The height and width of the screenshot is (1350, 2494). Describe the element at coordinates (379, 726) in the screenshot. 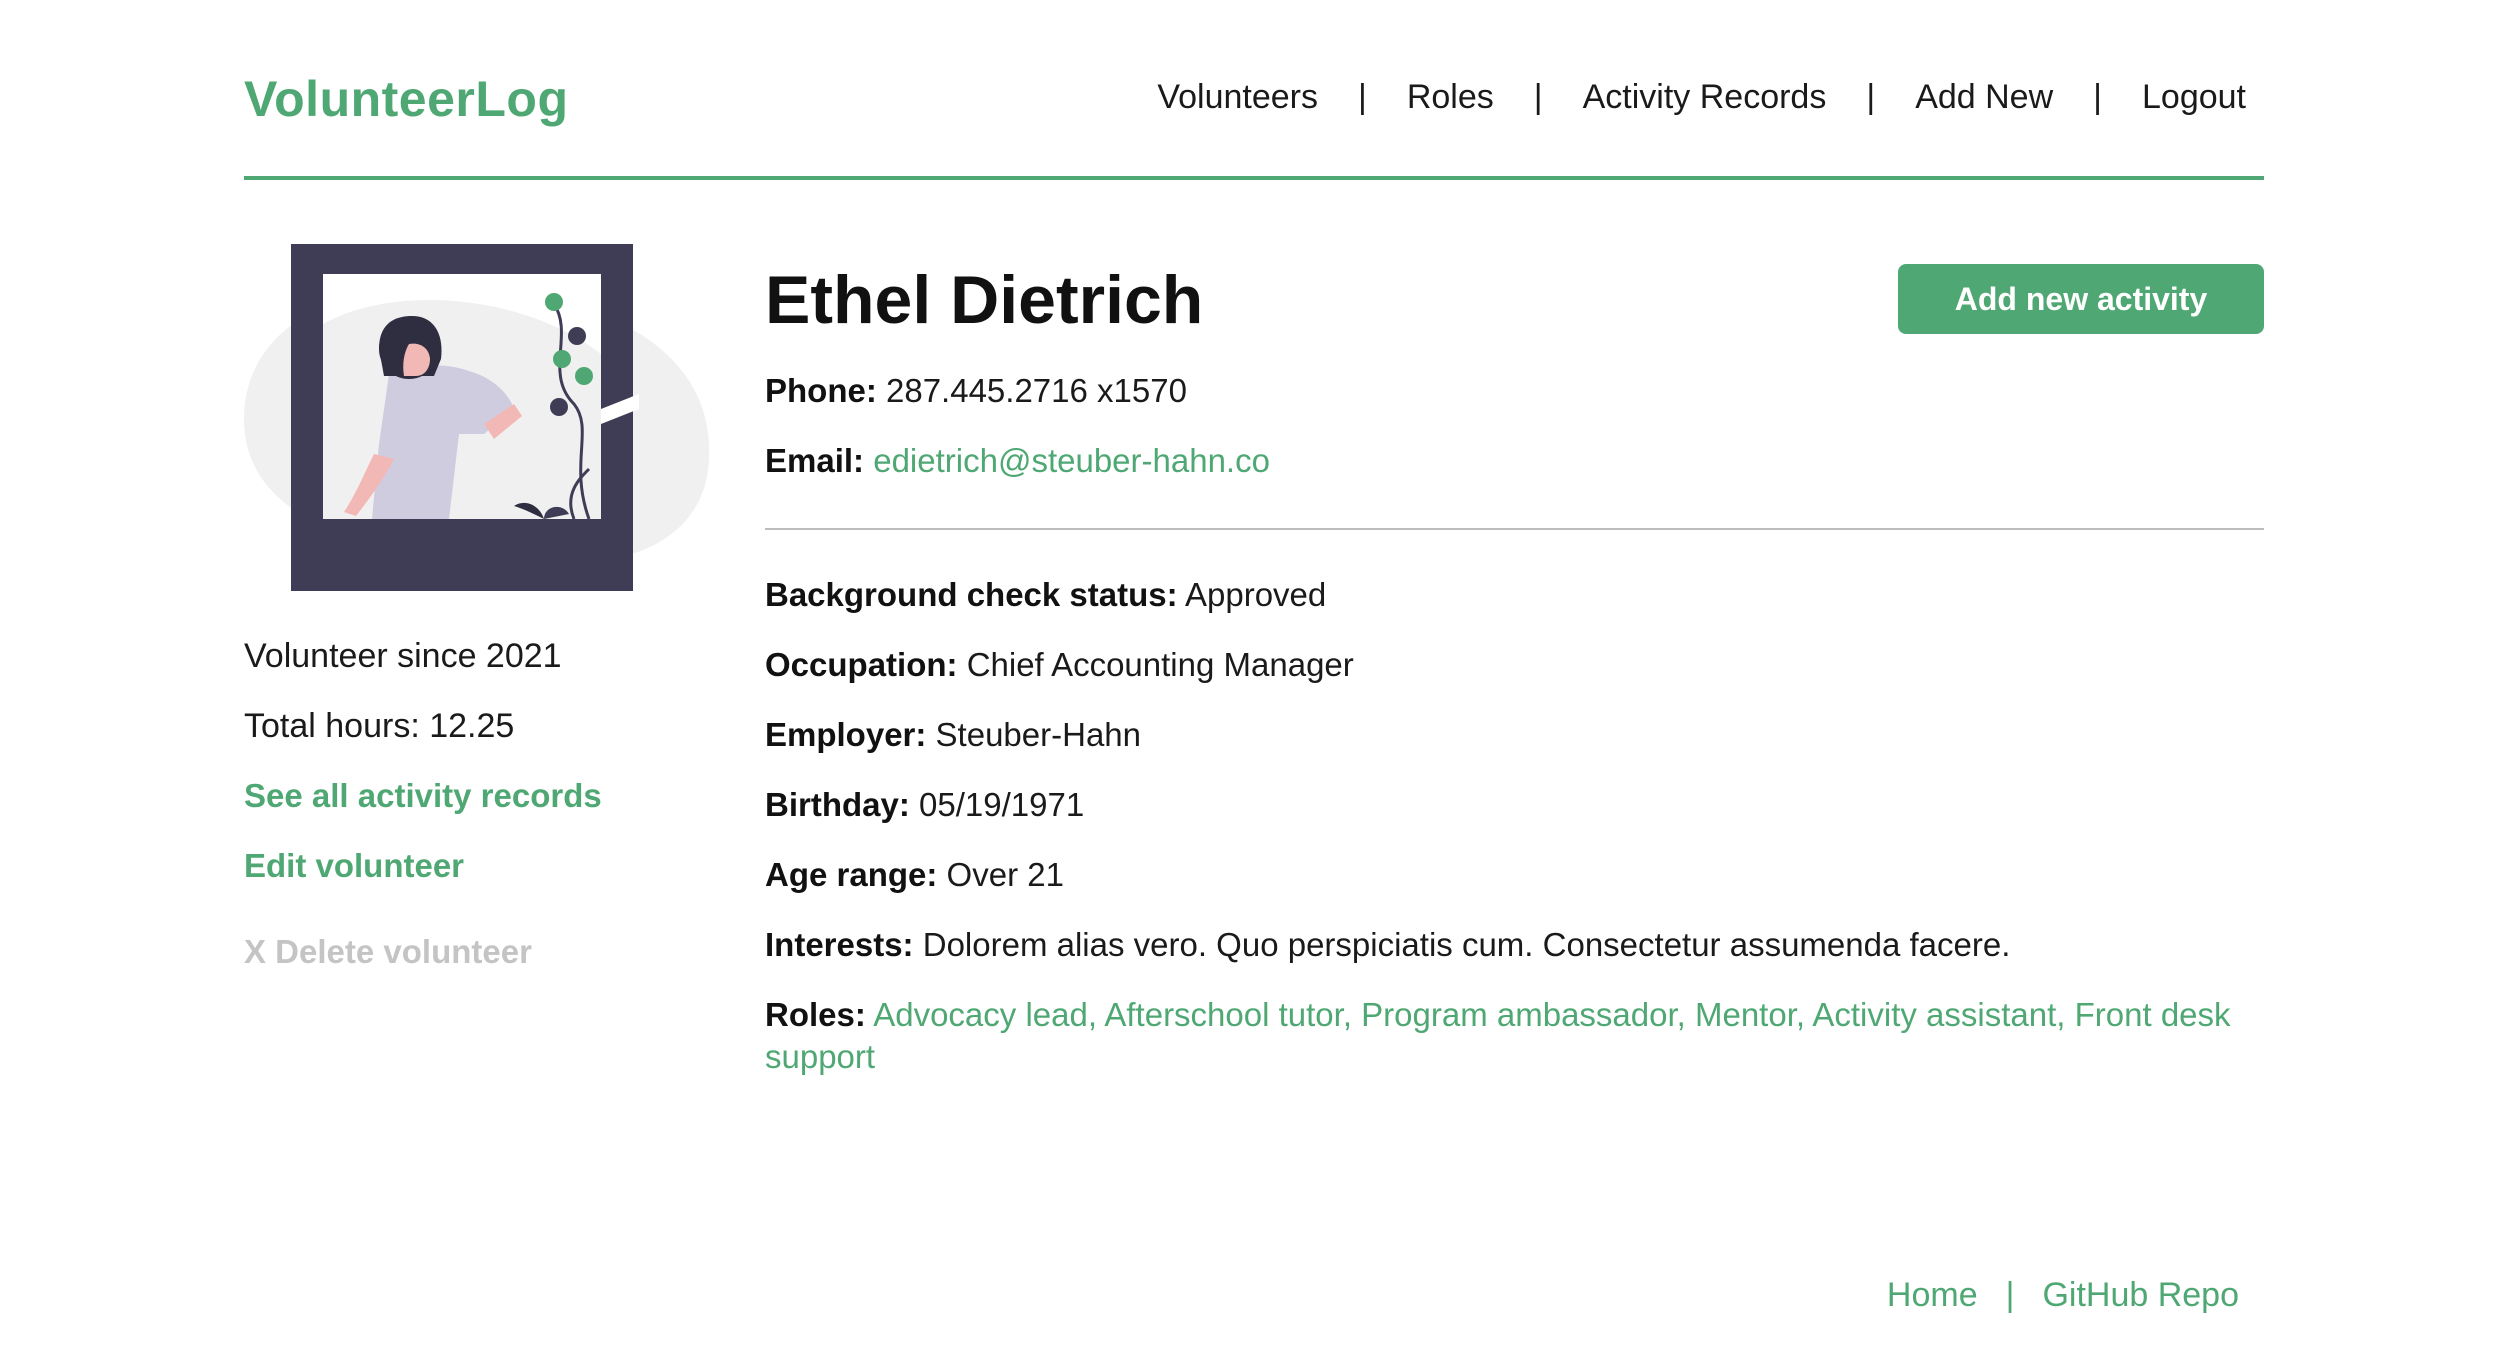

I see `total-hours: Total hours: 12.25` at that location.